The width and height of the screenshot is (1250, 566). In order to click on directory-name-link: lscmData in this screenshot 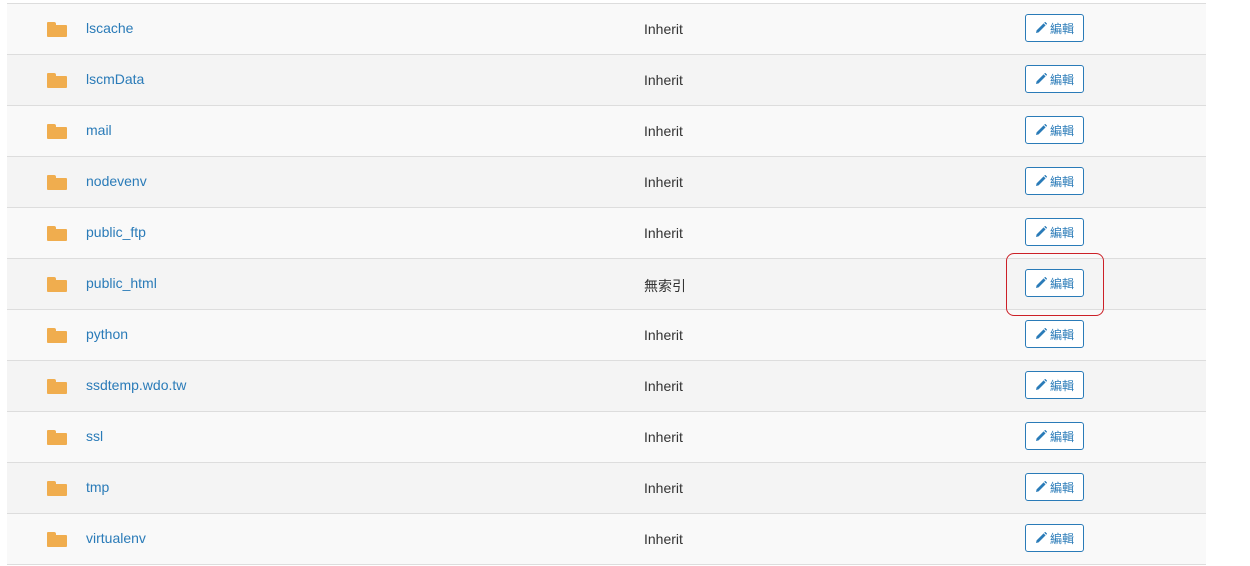, I will do `click(115, 79)`.